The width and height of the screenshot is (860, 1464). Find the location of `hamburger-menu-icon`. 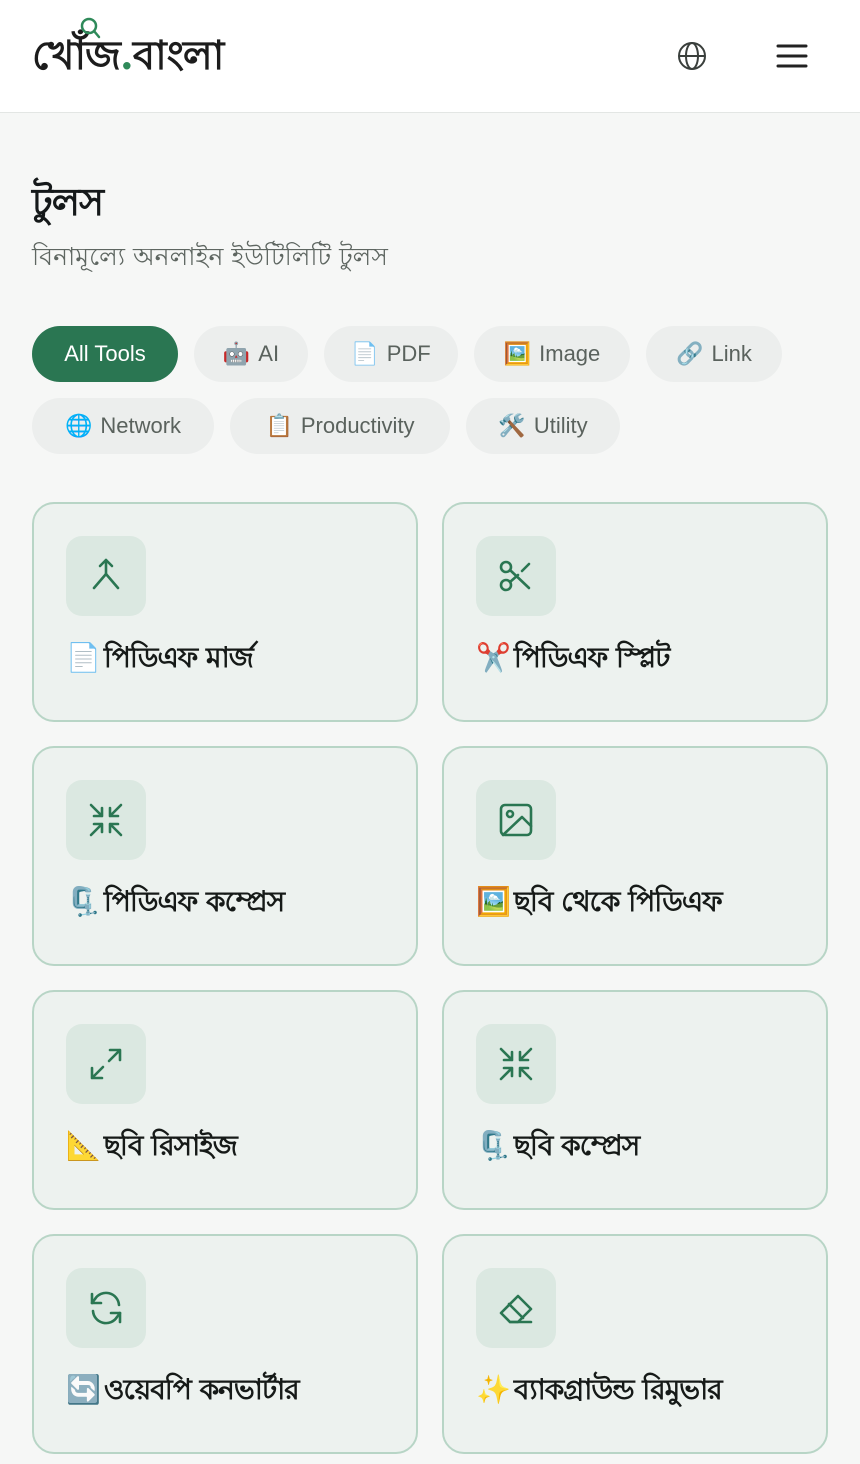

hamburger-menu-icon is located at coordinates (792, 56).